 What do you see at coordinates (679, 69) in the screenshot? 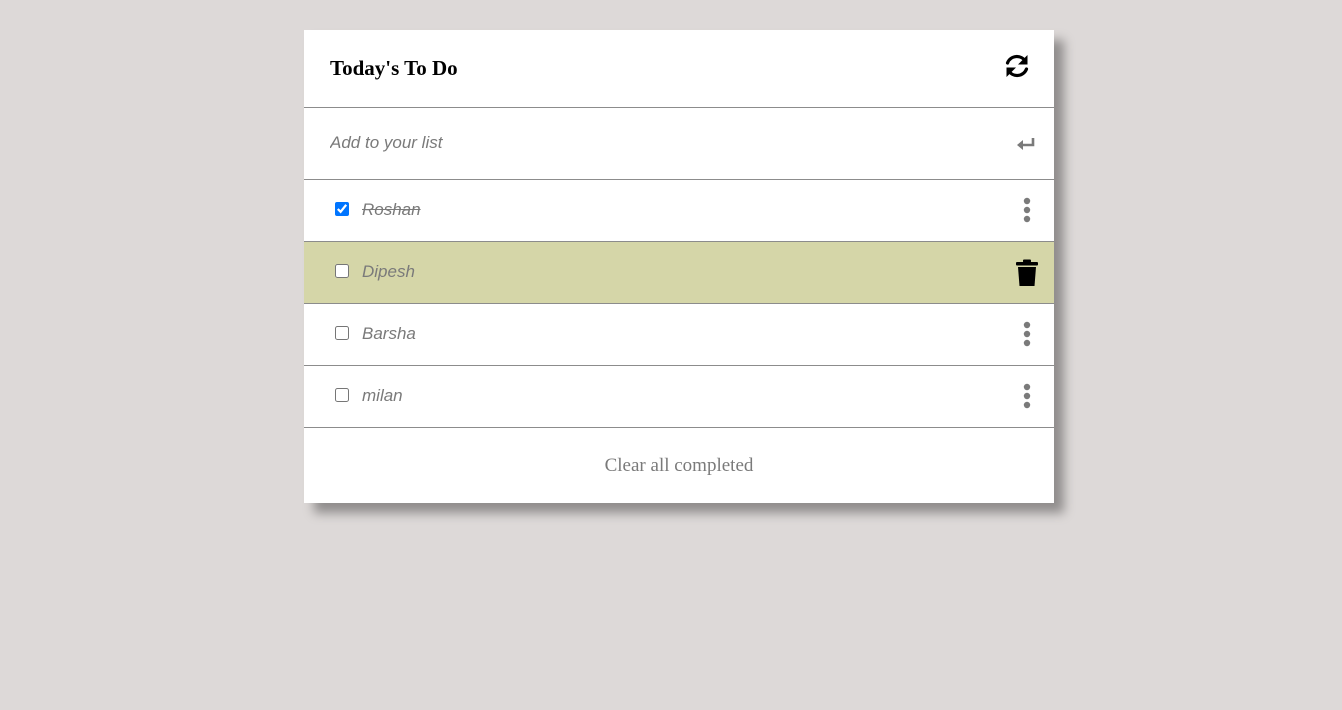
I see `header: Today's To Do` at bounding box center [679, 69].